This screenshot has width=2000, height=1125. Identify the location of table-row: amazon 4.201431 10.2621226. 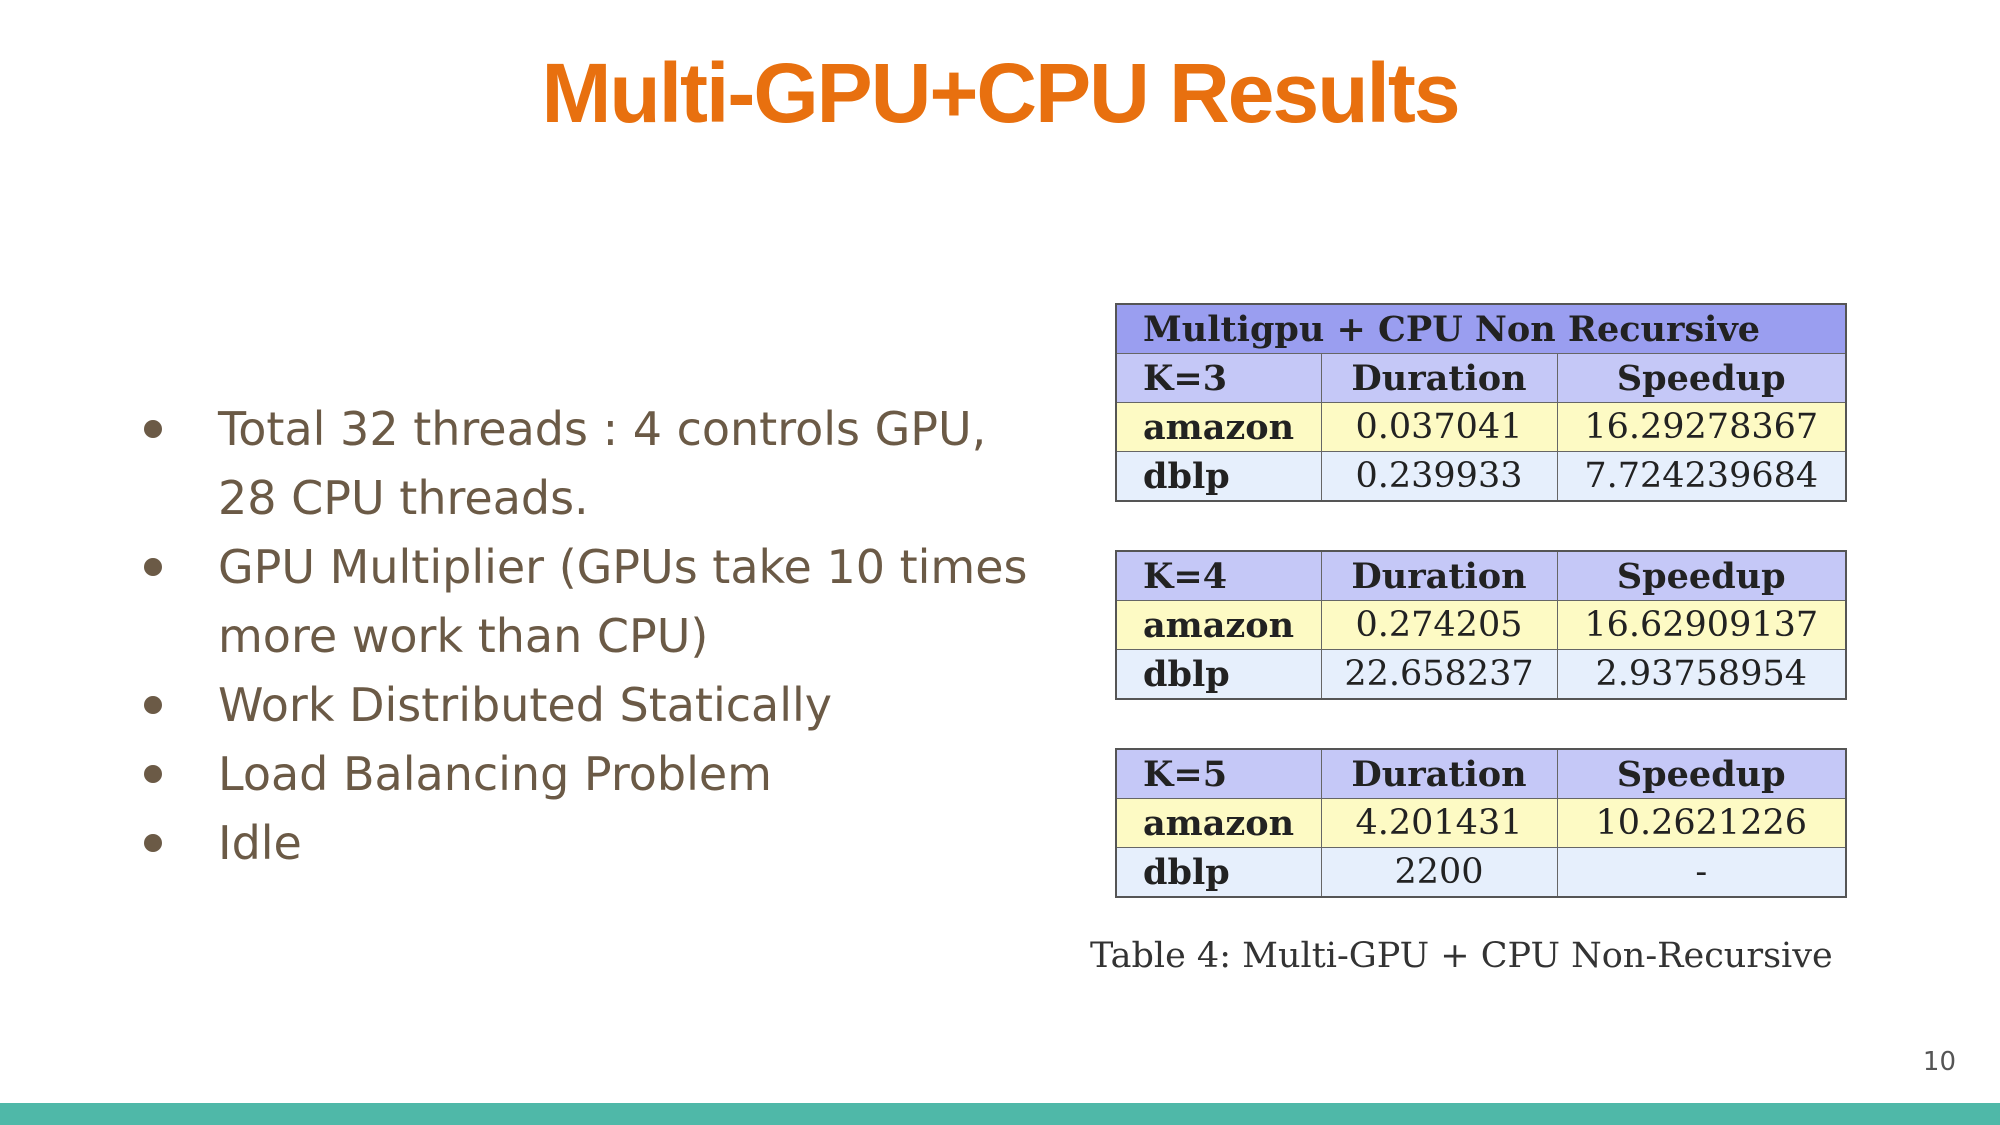
(1481, 823).